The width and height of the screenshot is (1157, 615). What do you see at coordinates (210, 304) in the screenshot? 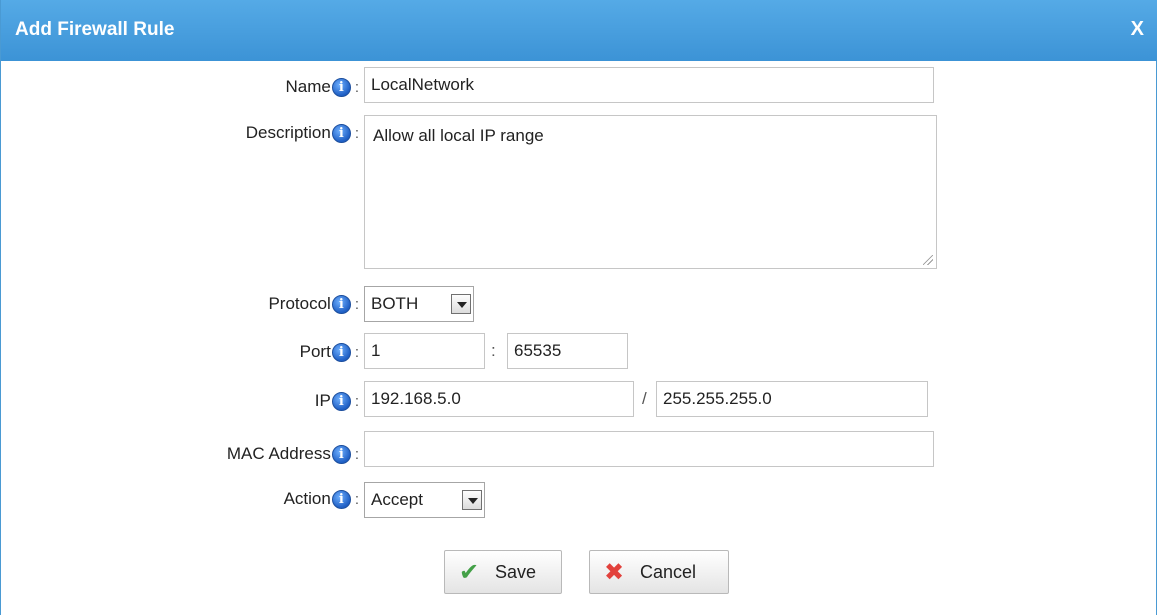
I see `protocol-label-row: Protocol i :` at bounding box center [210, 304].